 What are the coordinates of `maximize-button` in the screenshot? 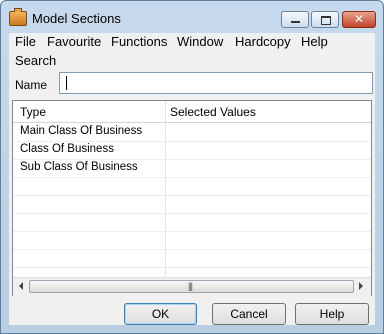 It's located at (325, 19).